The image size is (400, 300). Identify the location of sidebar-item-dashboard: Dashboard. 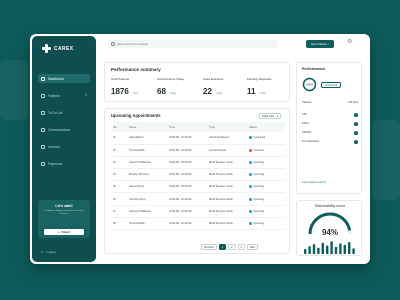
(64, 78).